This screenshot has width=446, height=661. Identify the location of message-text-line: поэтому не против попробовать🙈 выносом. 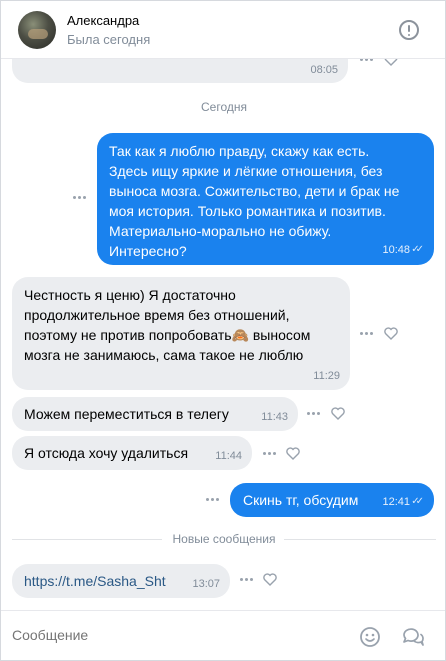
(167, 335).